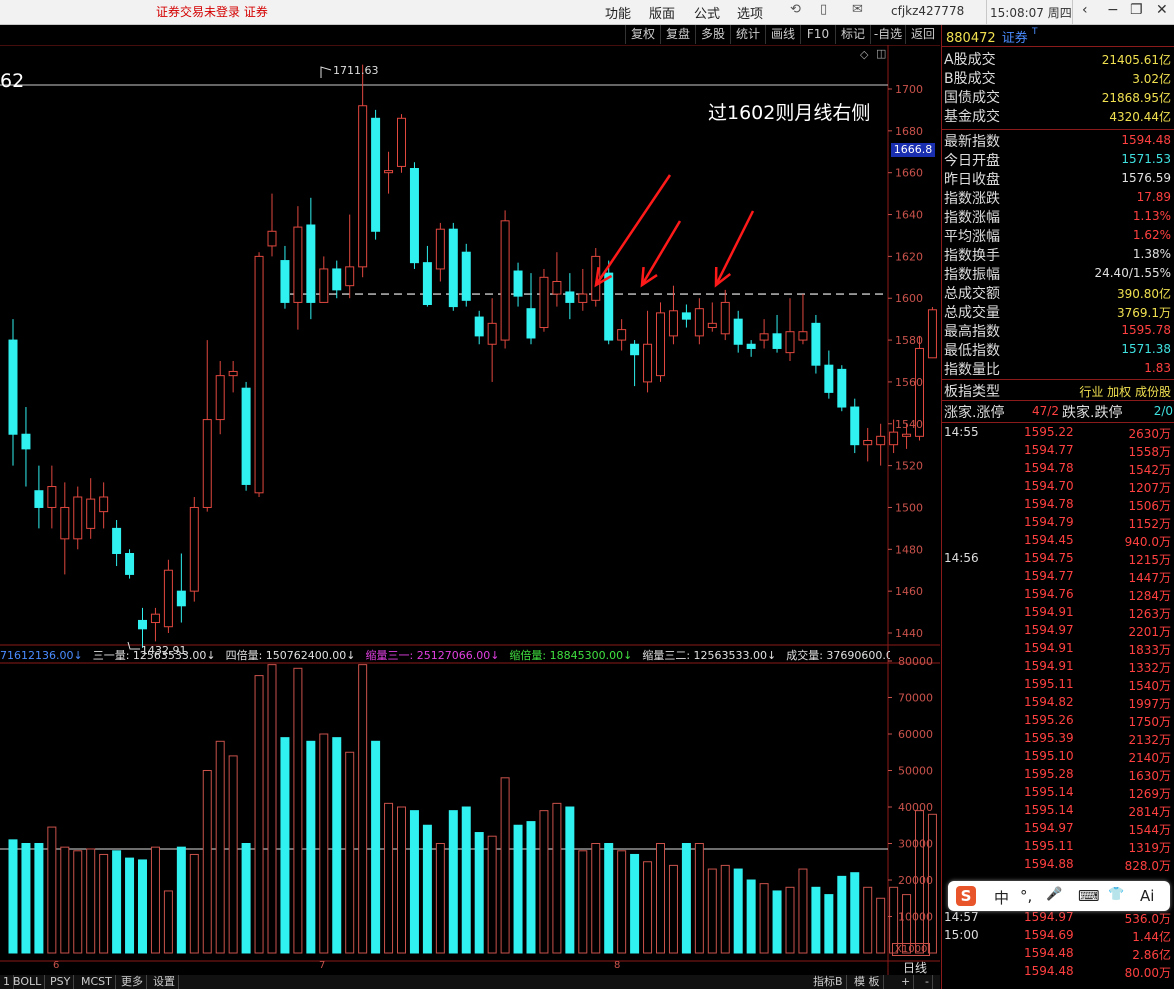 This screenshot has height=989, width=1174. Describe the element at coordinates (852, 34) in the screenshot. I see `mark-button: 标记` at that location.